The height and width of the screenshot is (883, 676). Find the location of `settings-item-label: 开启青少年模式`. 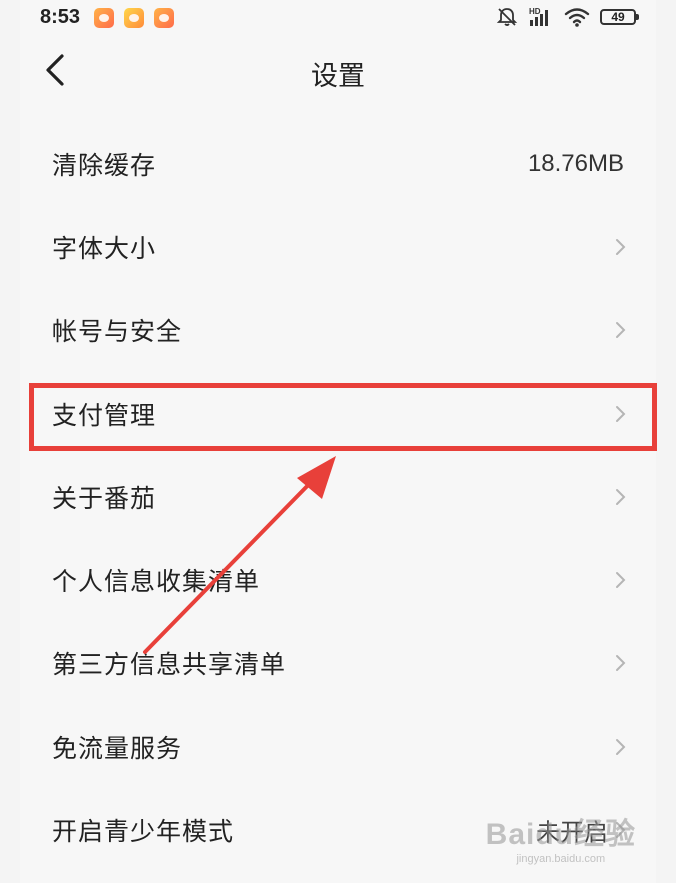

settings-item-label: 开启青少年模式 is located at coordinates (143, 832).